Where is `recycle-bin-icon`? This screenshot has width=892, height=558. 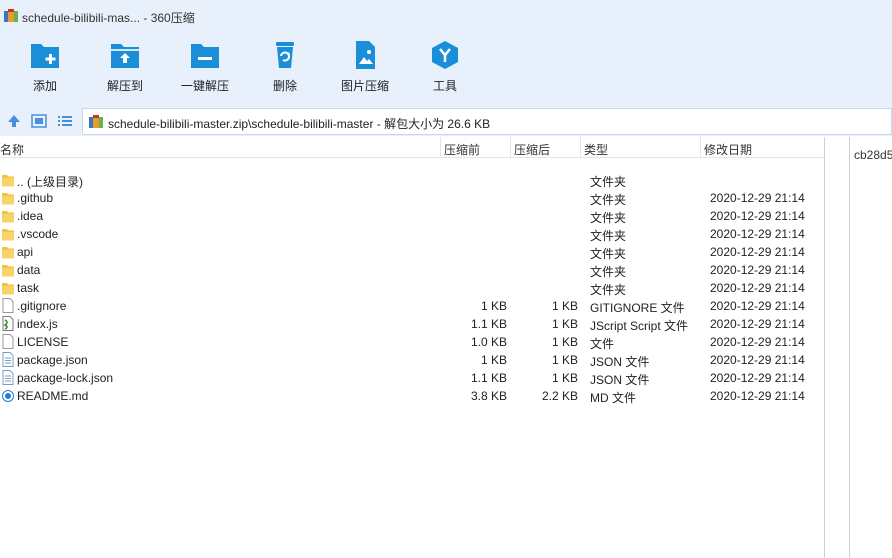
recycle-bin-icon is located at coordinates (285, 55).